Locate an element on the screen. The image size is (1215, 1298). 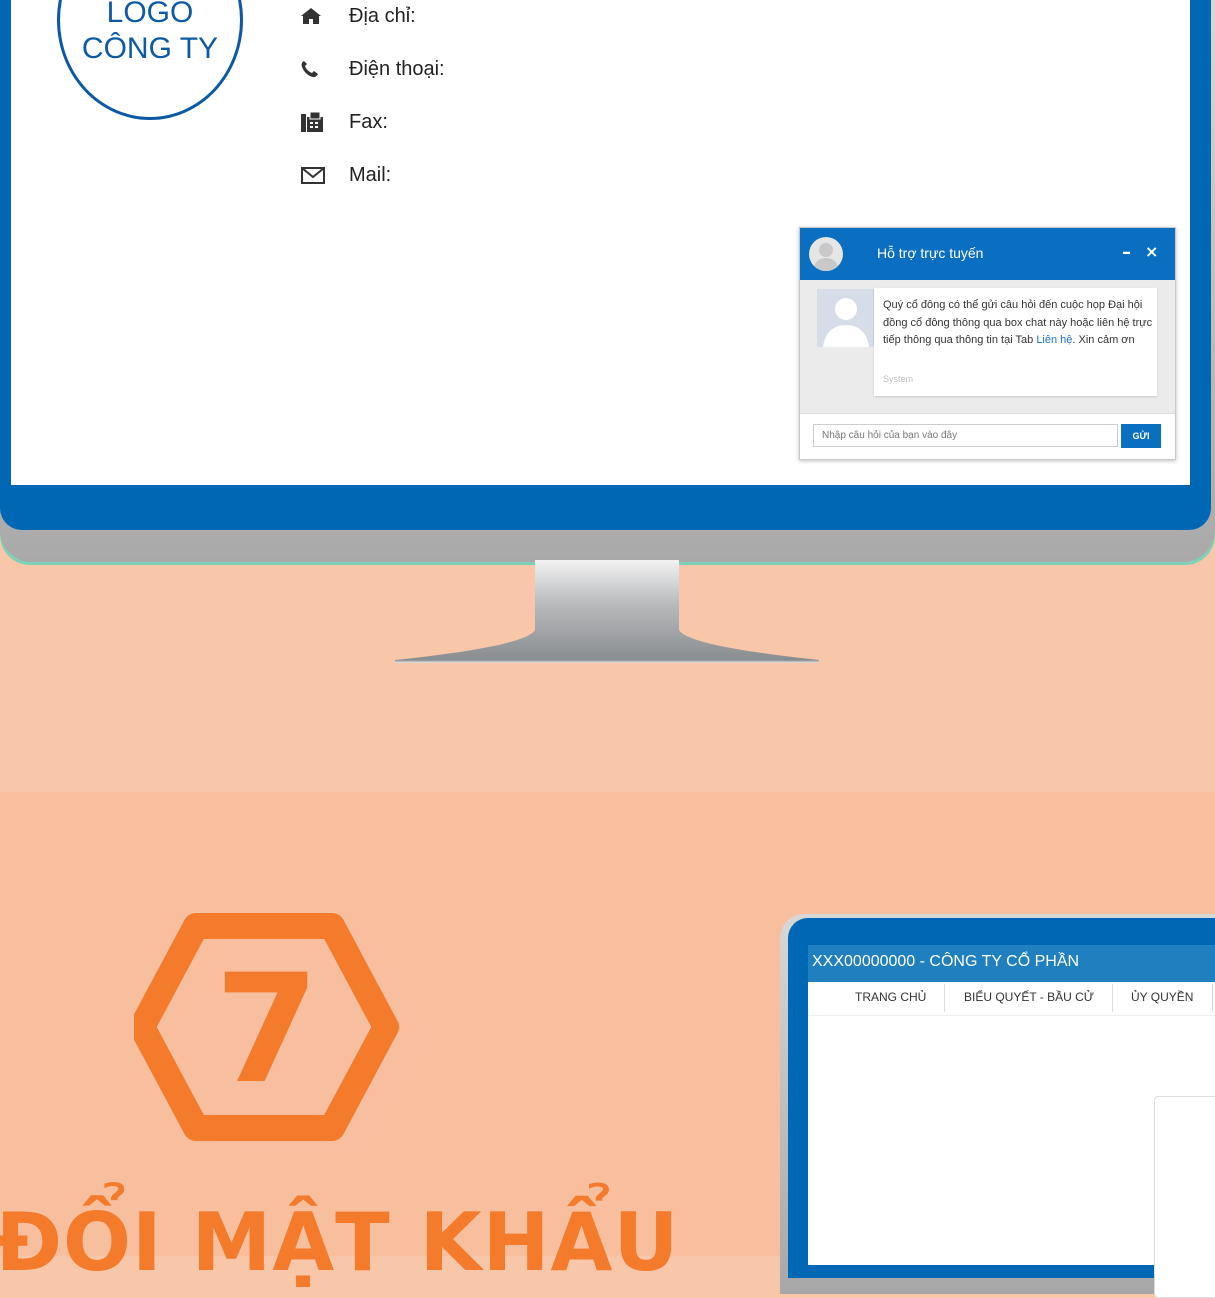
contact-tab-link: Liên hệ is located at coordinates (1054, 340).